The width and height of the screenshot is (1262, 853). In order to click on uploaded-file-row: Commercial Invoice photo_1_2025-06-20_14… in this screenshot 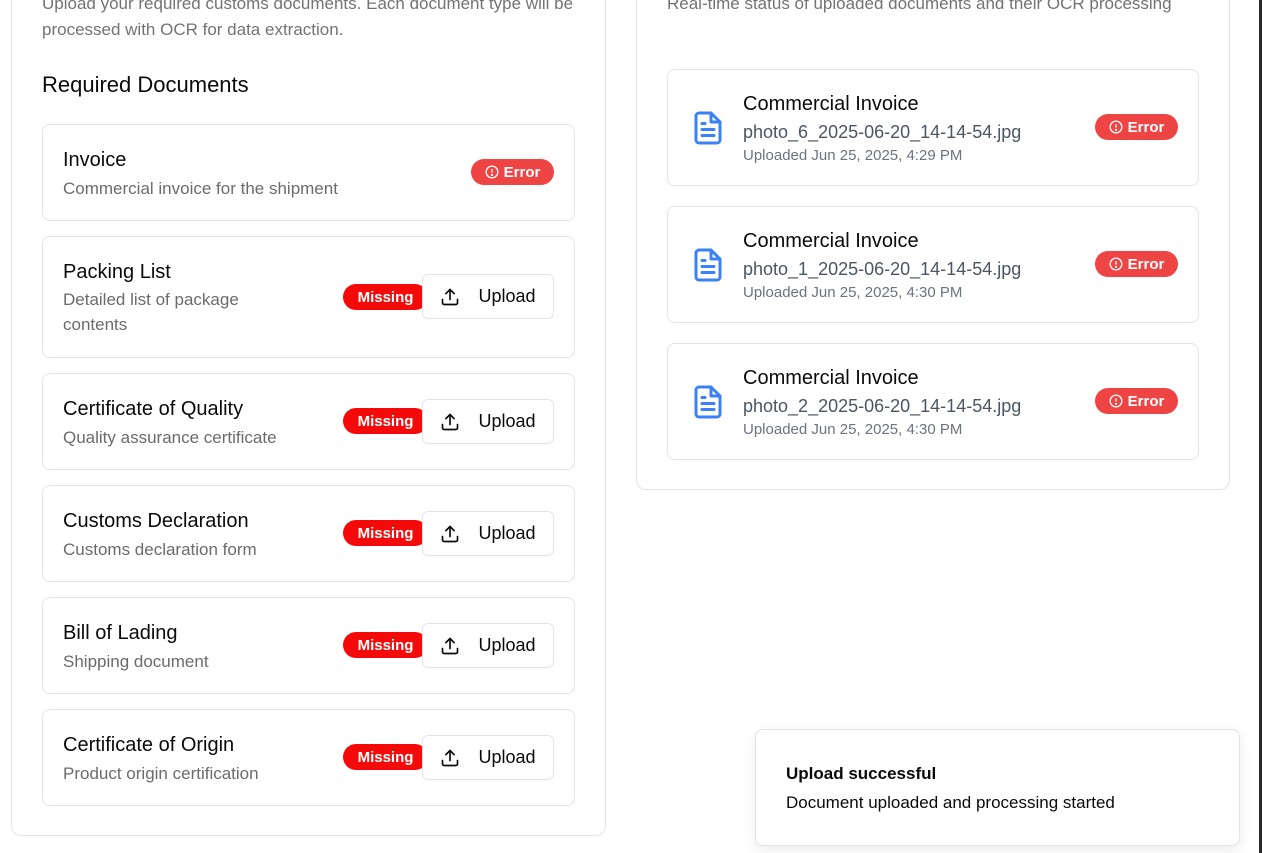, I will do `click(933, 264)`.